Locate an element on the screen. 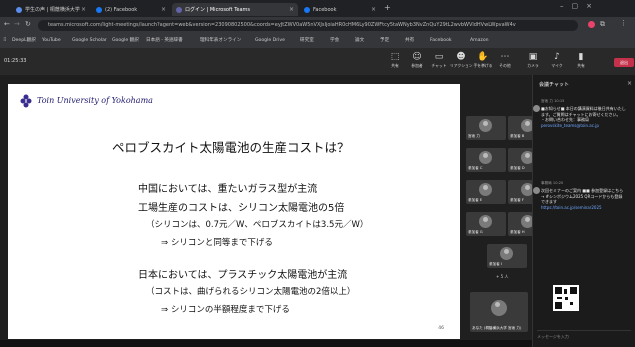 The image size is (635, 347). self-video-tile: あなた (桐蔭横浜大学 宮坂 力) is located at coordinates (499, 312).